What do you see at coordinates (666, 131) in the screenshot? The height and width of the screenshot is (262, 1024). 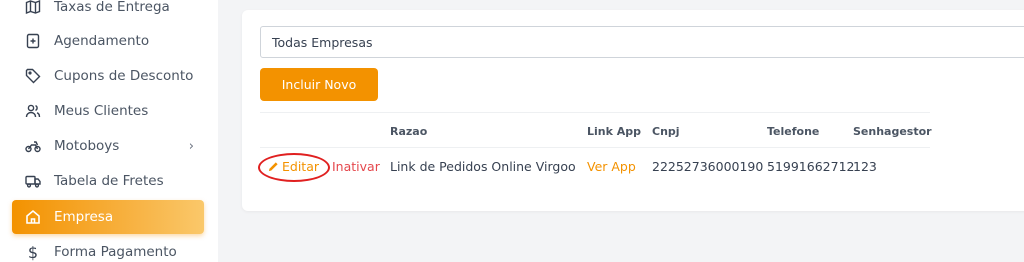 I see `column-header-cnpj: Cnpj` at bounding box center [666, 131].